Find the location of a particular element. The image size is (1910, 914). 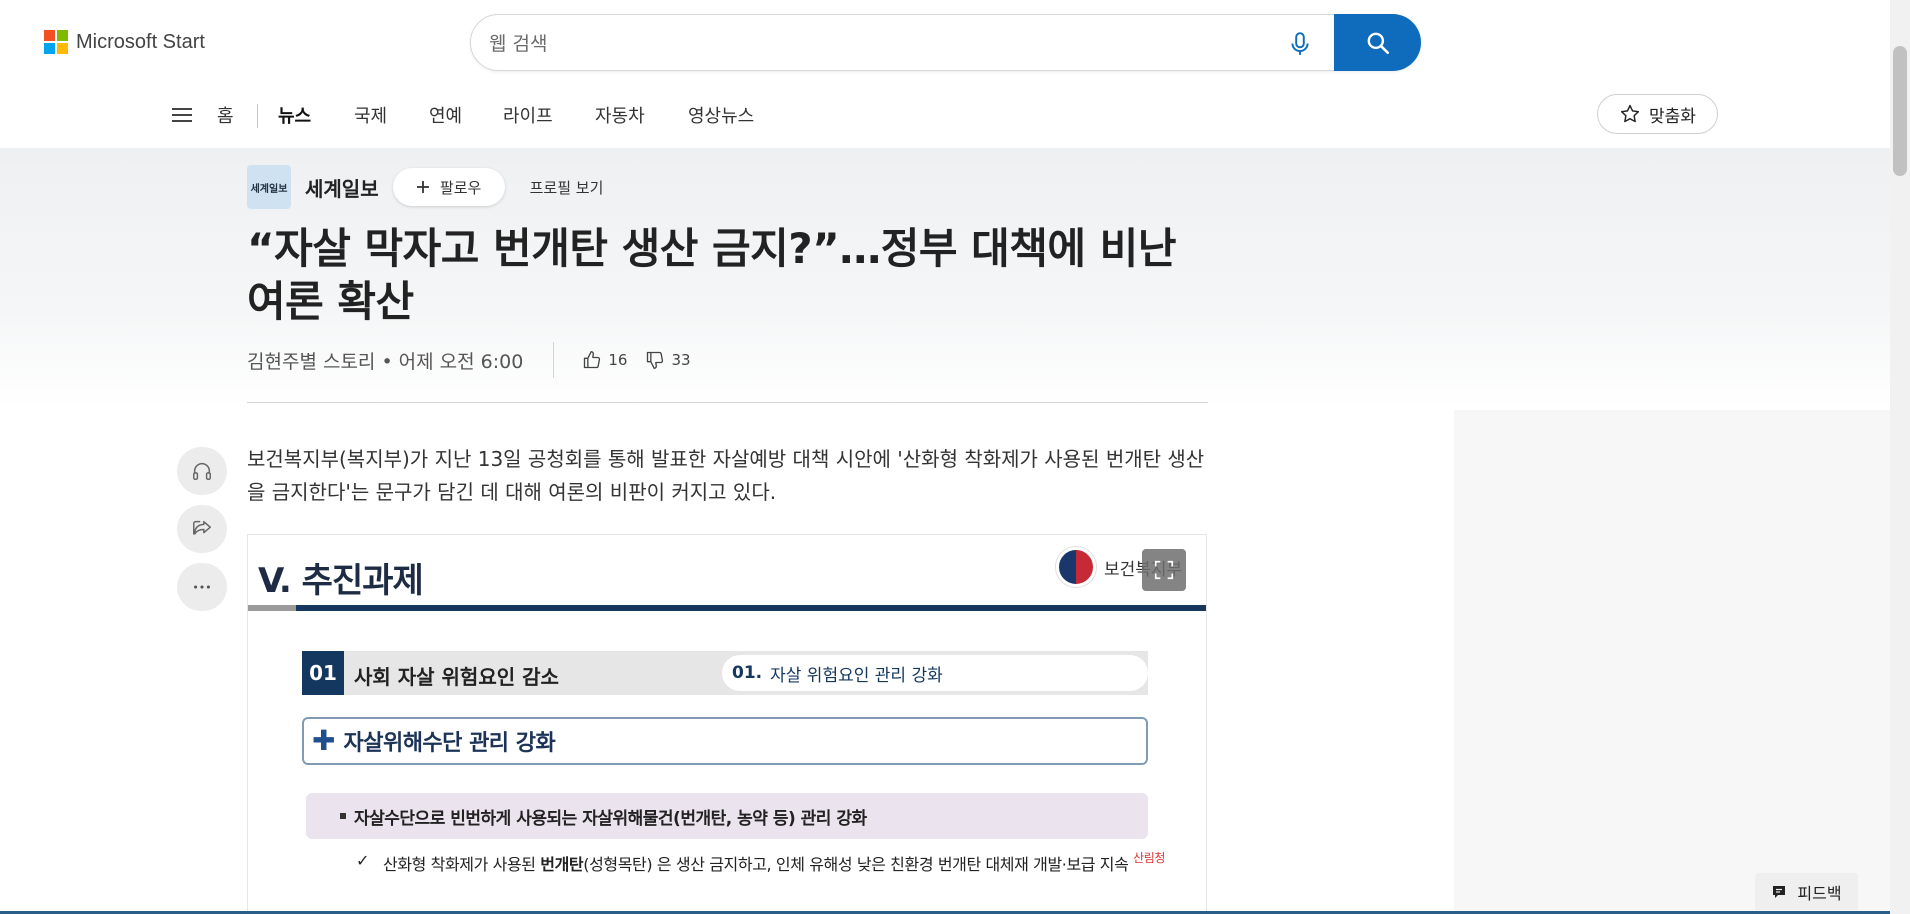

article-meta: 김현주별 스토리 • 어제 오전 6:00 16 33 is located at coordinates (478, 360).